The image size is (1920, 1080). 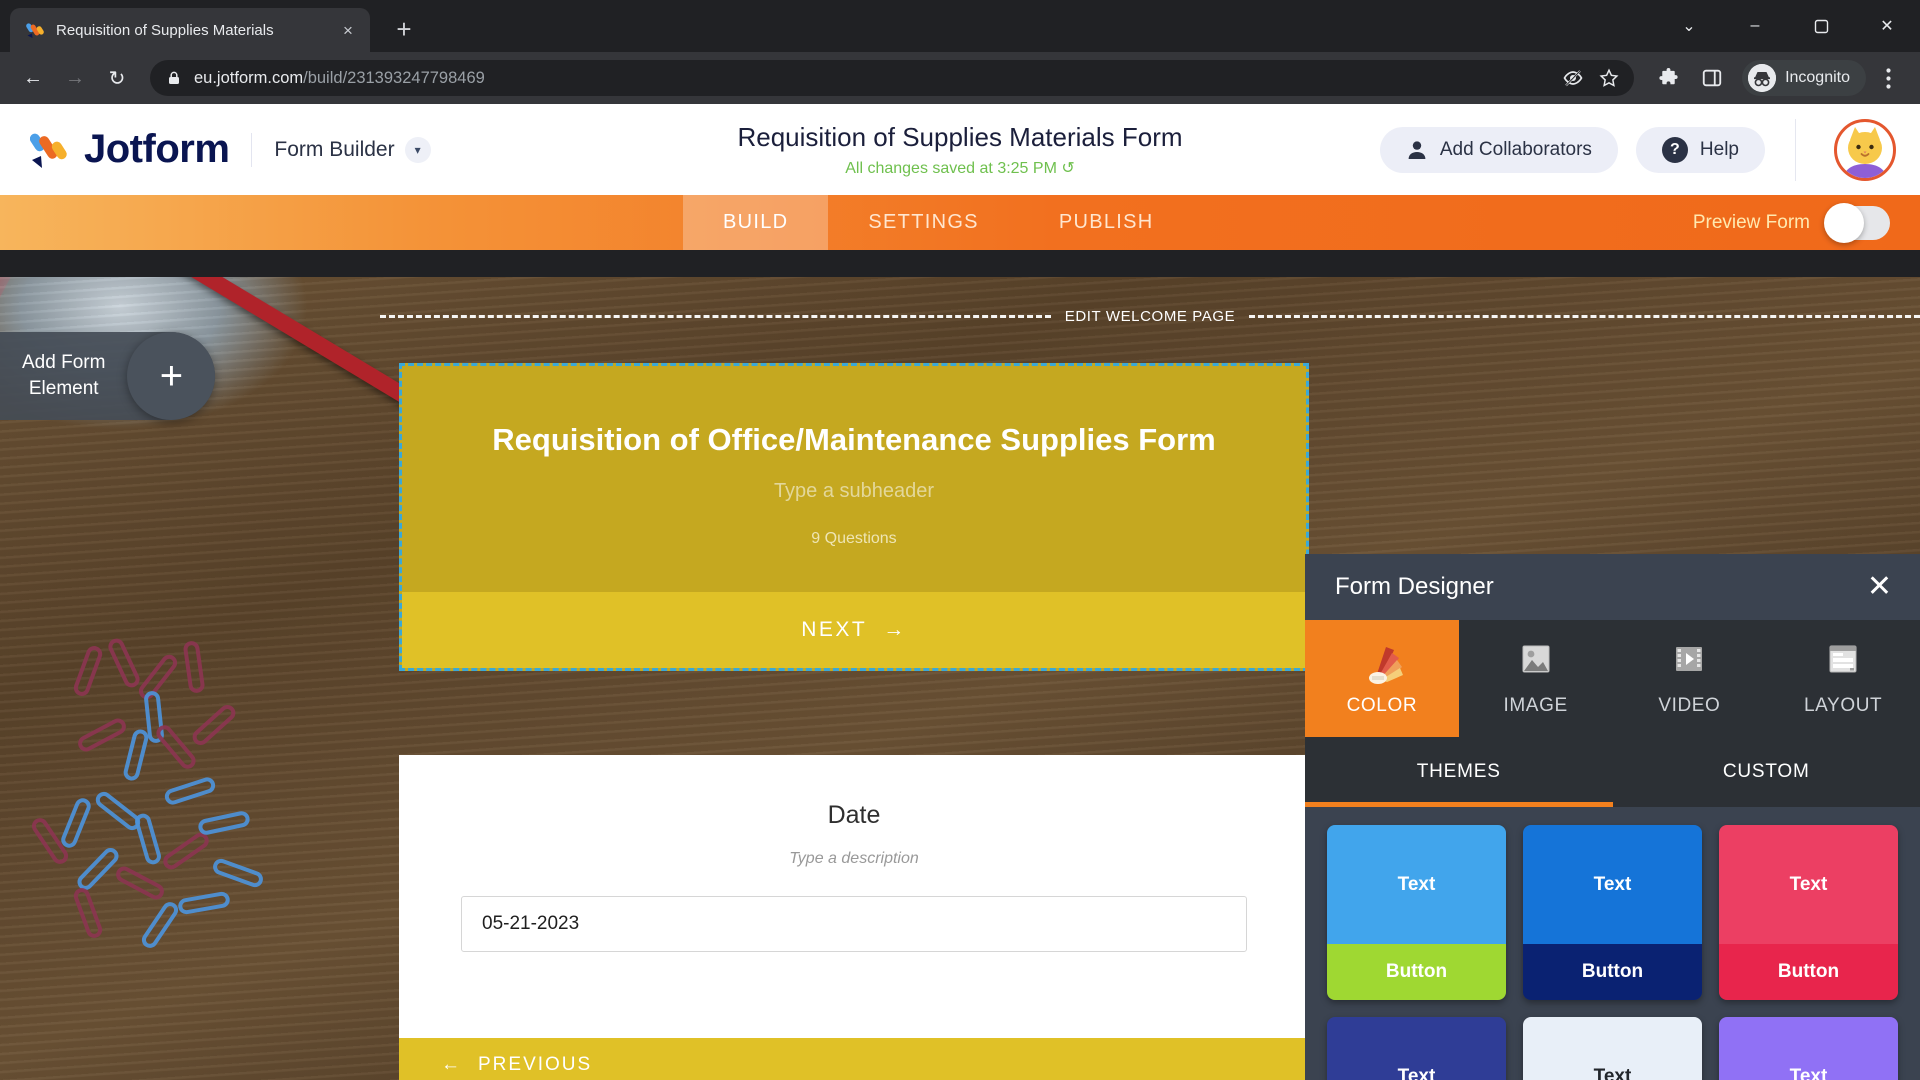 What do you see at coordinates (1865, 149) in the screenshot?
I see `avatar` at bounding box center [1865, 149].